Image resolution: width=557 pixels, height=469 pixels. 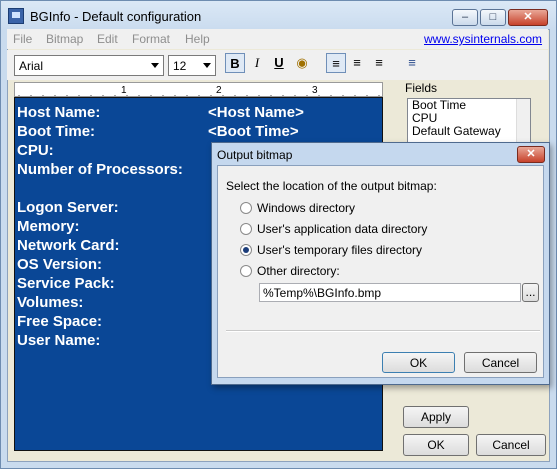 I want to click on dialog-divider, so click(x=383, y=331).